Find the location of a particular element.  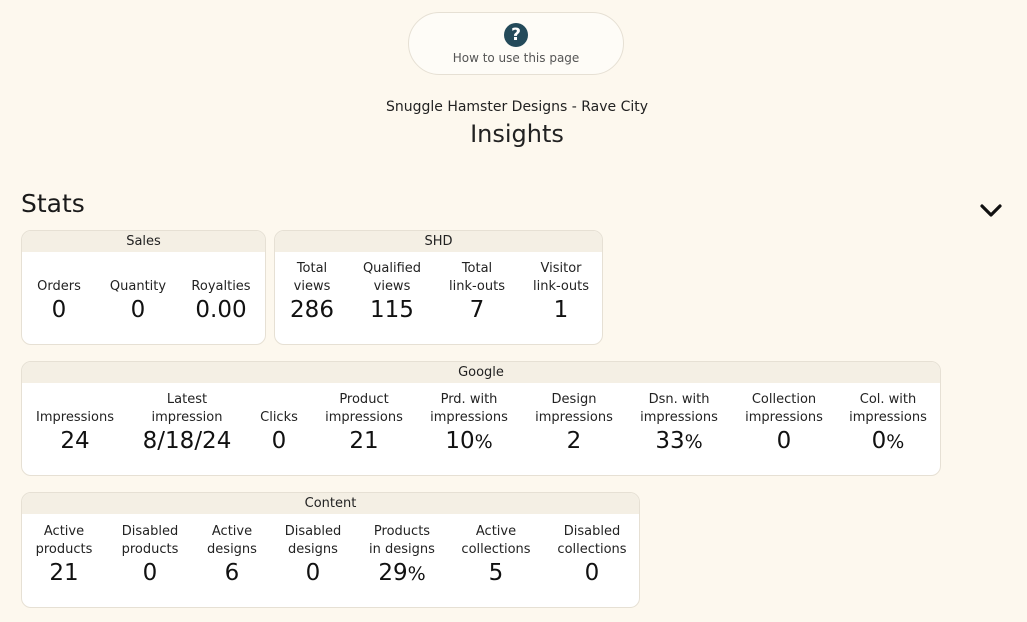

stat-designs-with-impressions: Dsn. with impressions 33% is located at coordinates (679, 424).